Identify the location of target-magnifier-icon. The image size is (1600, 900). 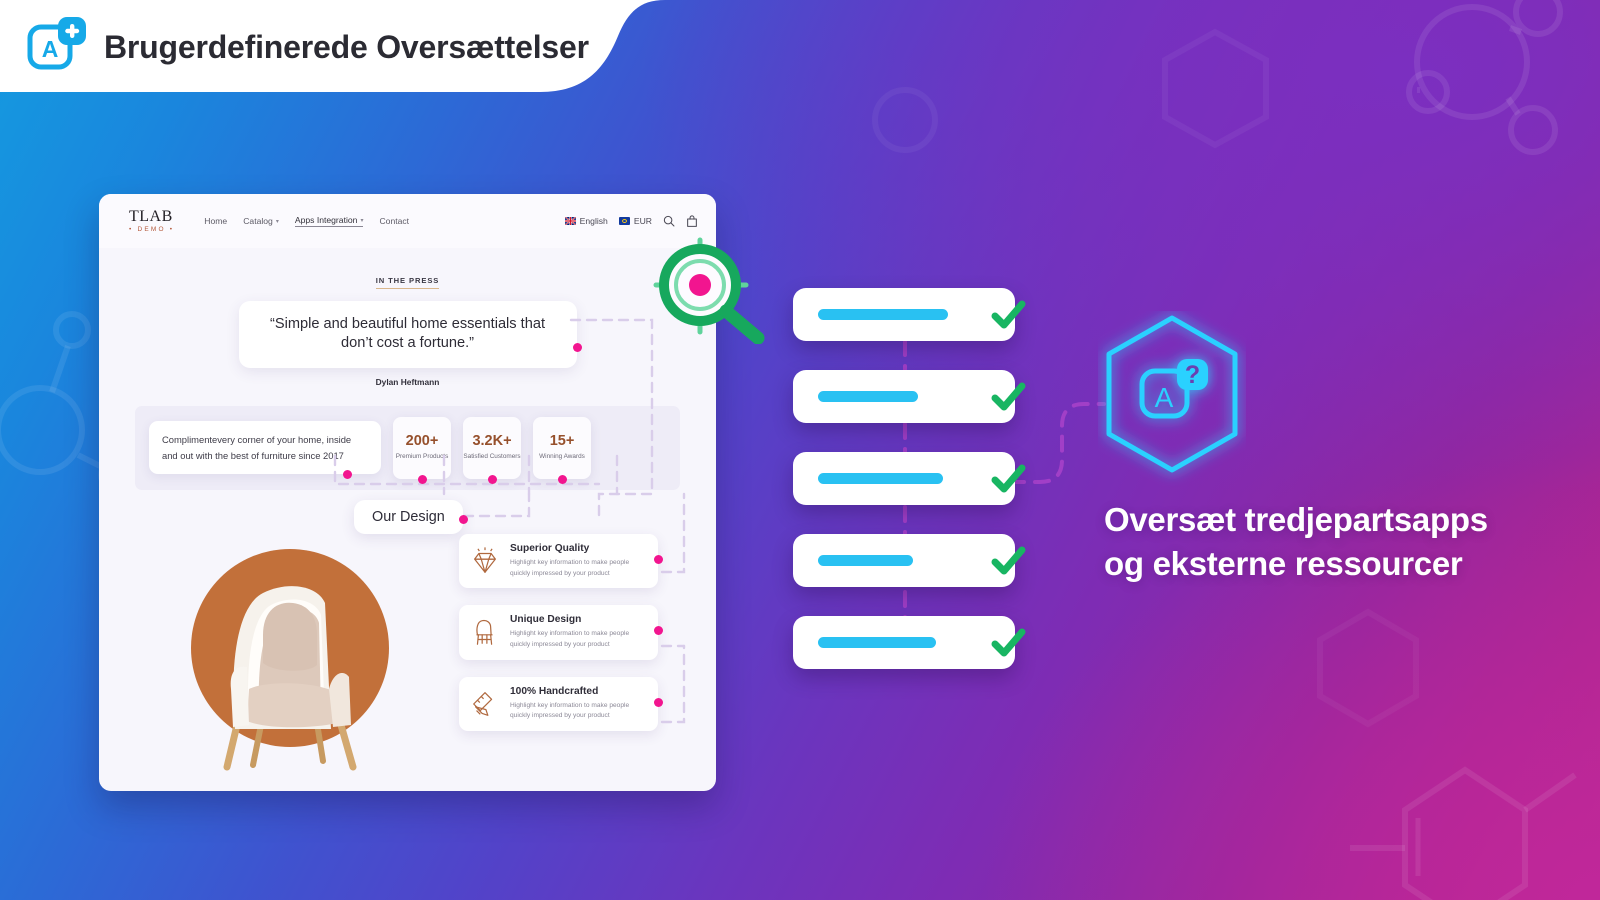
(709, 290).